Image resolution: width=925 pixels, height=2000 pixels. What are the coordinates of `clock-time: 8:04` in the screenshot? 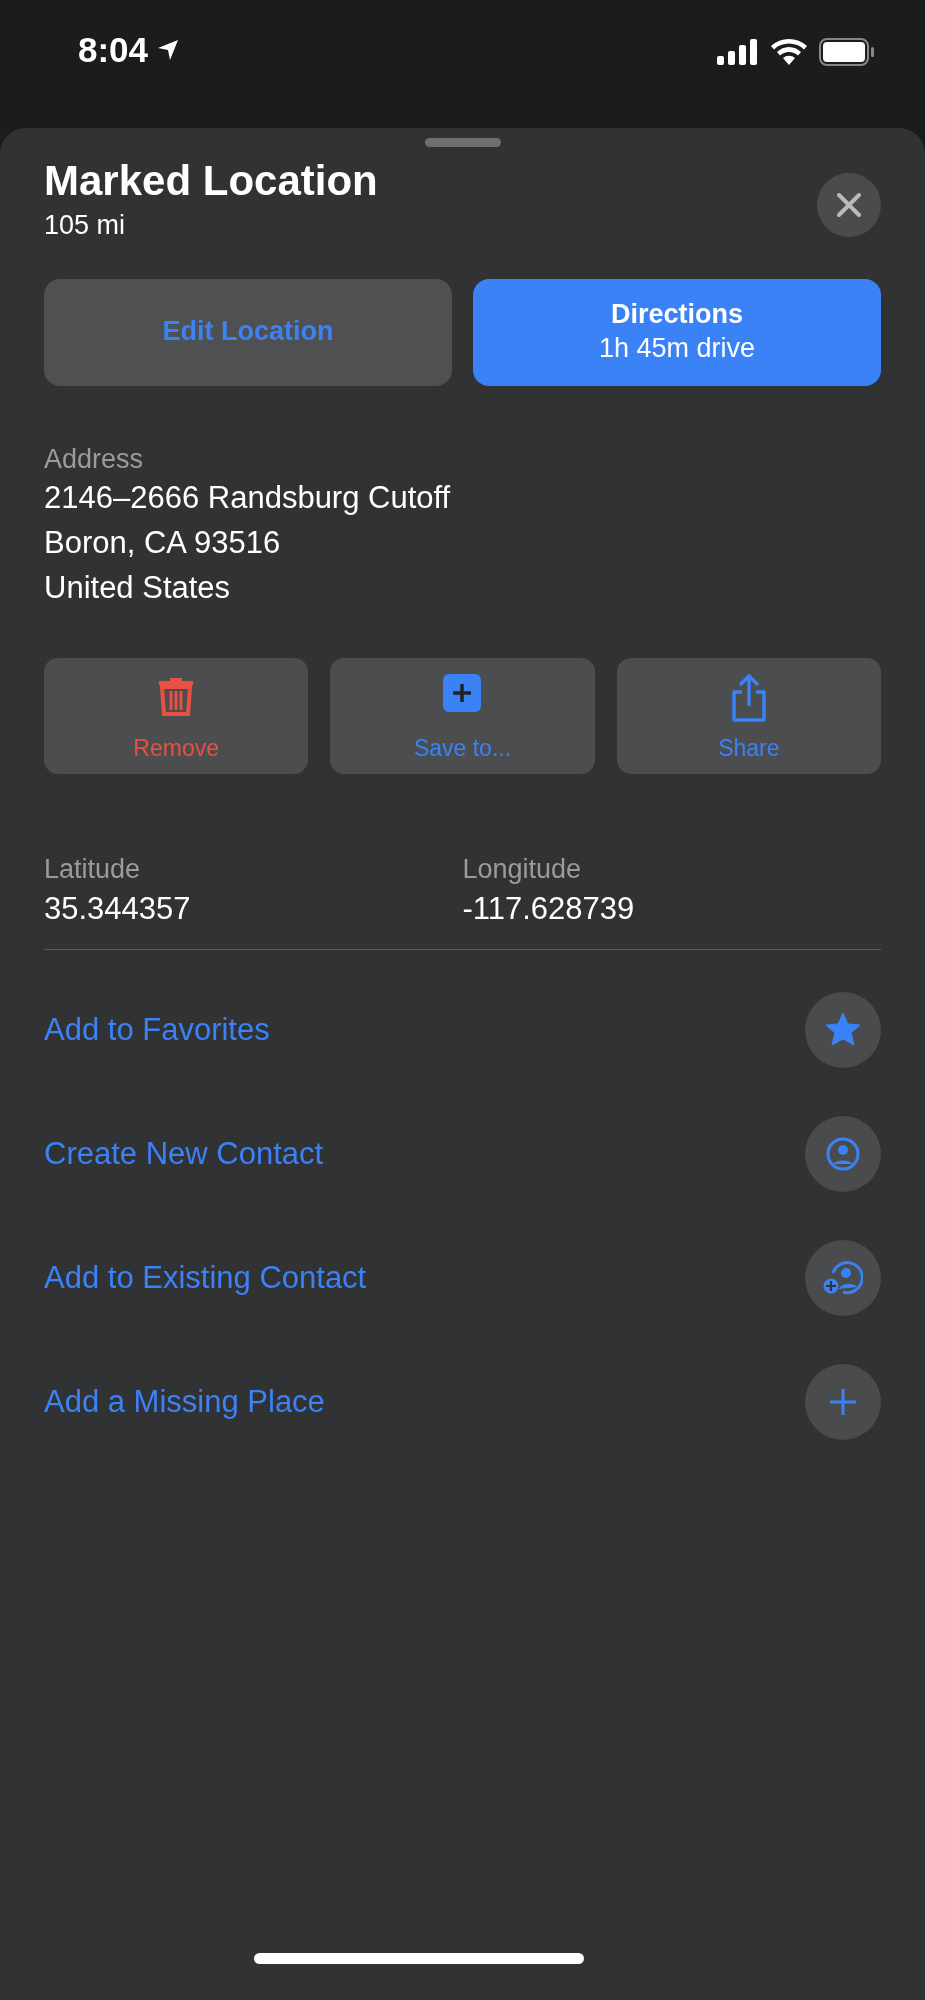 It's located at (113, 50).